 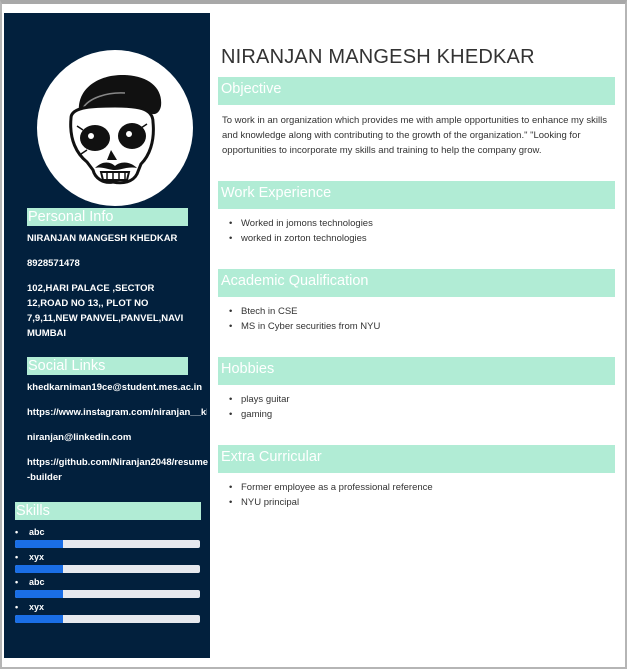 I want to click on skull-avatar-icon, so click(x=115, y=129).